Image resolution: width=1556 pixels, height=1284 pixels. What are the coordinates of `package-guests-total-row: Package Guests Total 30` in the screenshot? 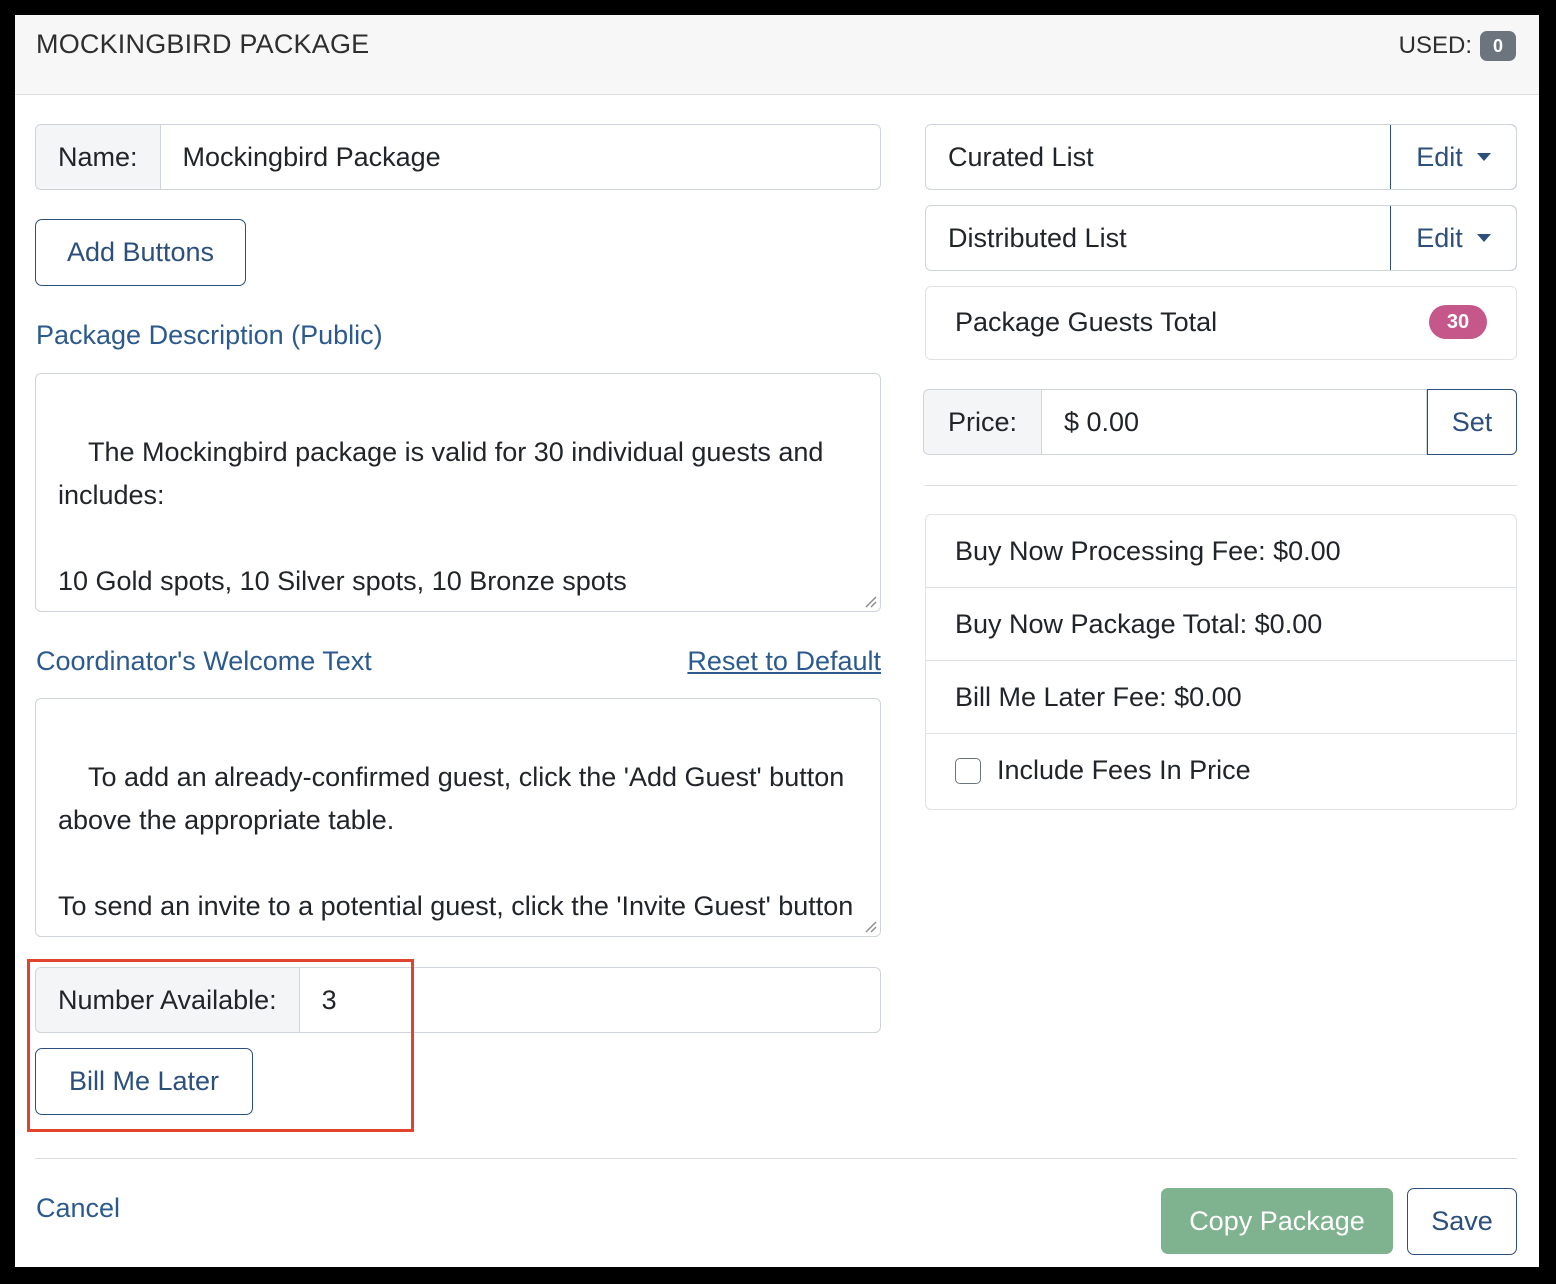 It's located at (1221, 323).